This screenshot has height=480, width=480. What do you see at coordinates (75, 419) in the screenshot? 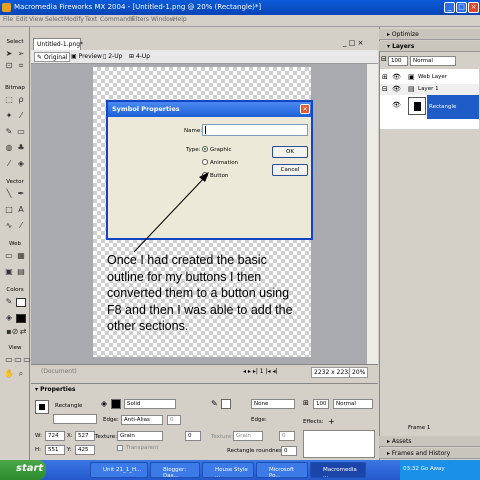
I see `object-name-field` at bounding box center [75, 419].